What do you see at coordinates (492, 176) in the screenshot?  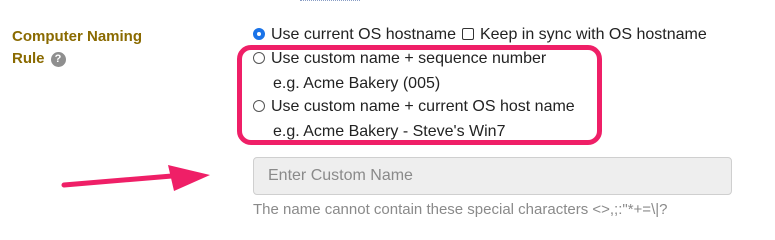 I see `custom-name-input` at bounding box center [492, 176].